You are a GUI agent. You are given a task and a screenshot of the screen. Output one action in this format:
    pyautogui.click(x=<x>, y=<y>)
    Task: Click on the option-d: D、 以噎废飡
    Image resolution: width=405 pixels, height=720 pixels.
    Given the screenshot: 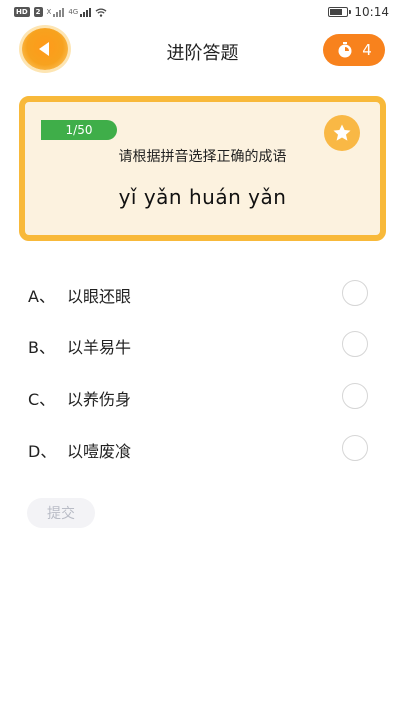 What is the action you would take?
    pyautogui.click(x=202, y=448)
    